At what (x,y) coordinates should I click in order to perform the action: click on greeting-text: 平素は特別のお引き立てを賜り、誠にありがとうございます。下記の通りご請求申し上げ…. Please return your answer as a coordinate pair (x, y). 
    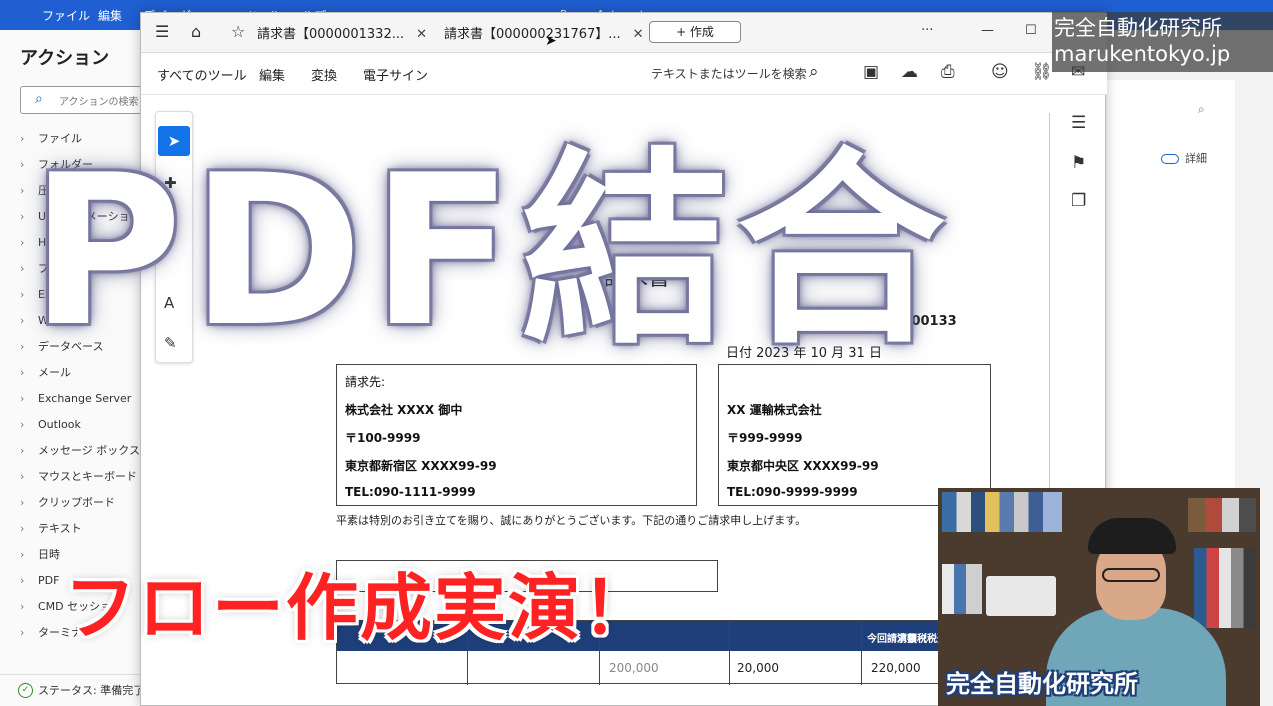
    Looking at the image, I should click on (571, 520).